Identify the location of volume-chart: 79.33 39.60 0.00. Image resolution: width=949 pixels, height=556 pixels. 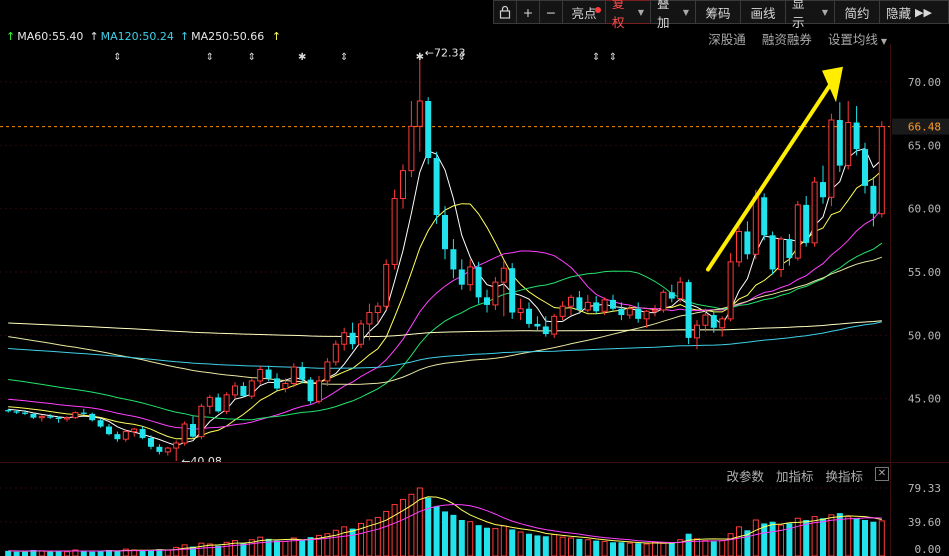
(474, 518).